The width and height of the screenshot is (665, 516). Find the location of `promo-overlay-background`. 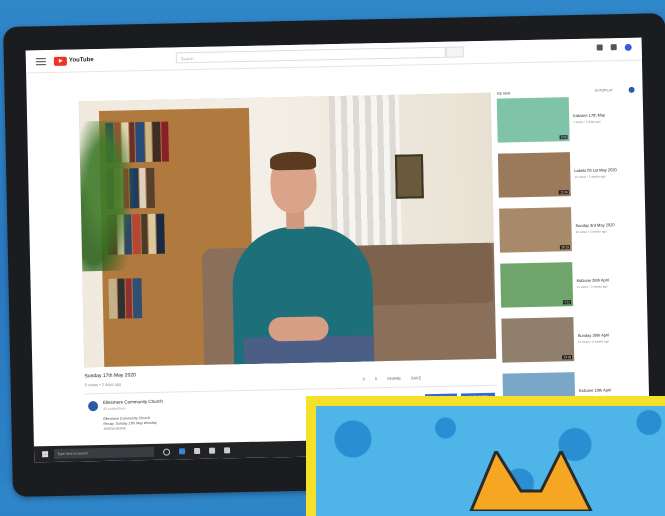

promo-overlay-background is located at coordinates (490, 461).